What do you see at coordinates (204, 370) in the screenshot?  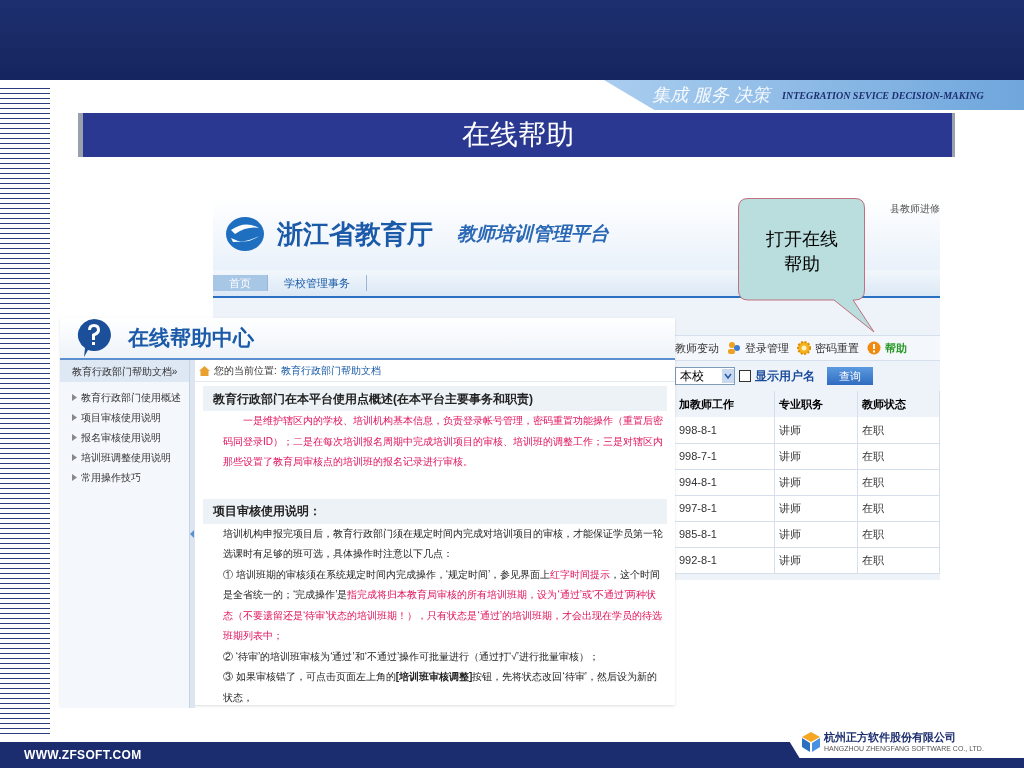 I see `home-icon` at bounding box center [204, 370].